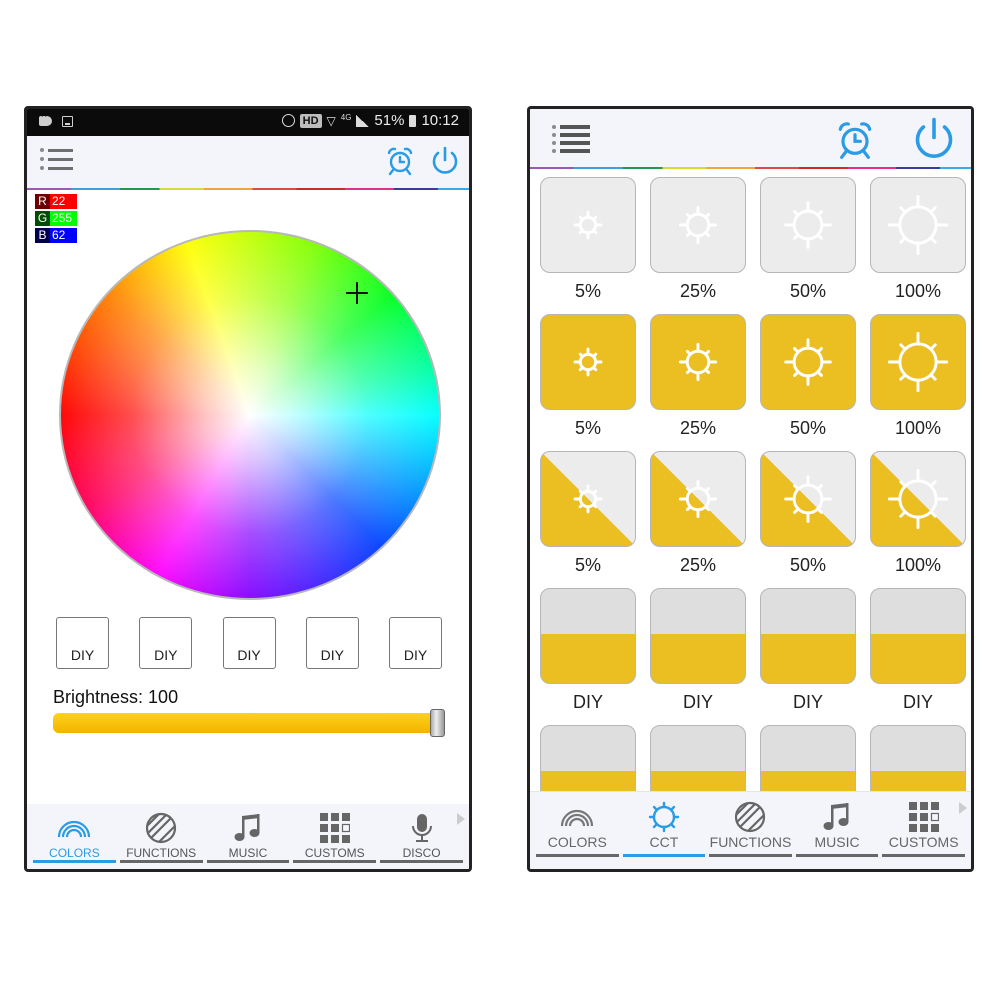 This screenshot has width=1000, height=1000. Describe the element at coordinates (63, 201) in the screenshot. I see `red-value: 22` at that location.